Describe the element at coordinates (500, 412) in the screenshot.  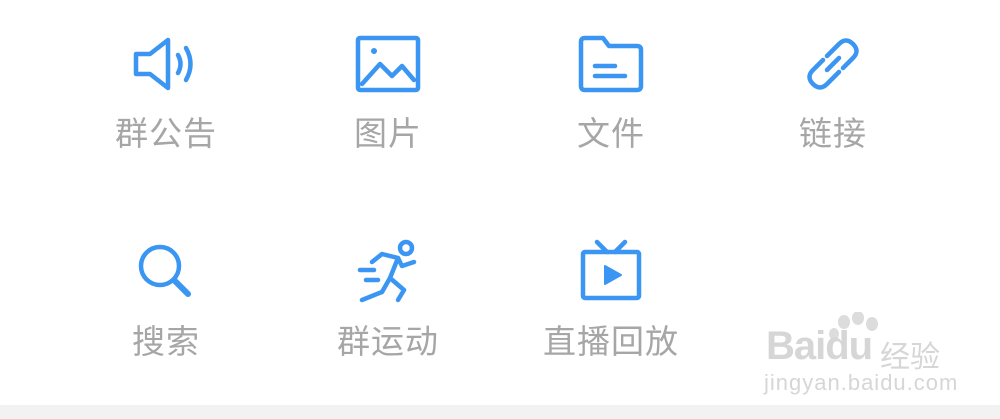
I see `bottom-divider-bar` at that location.